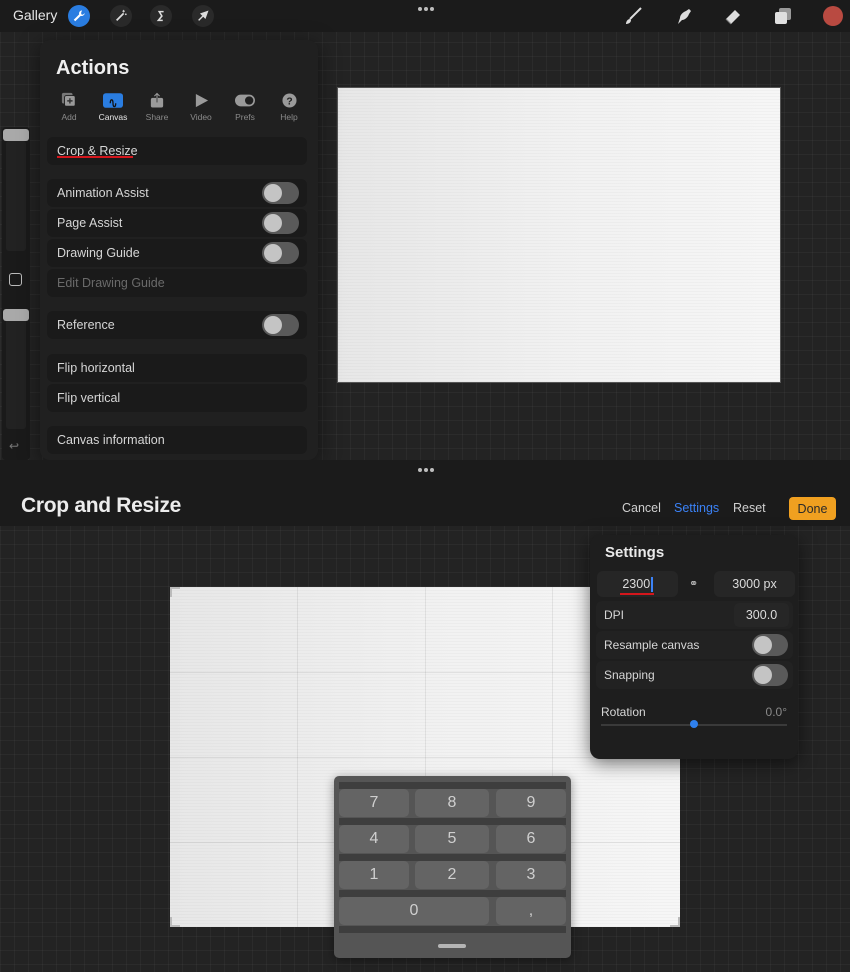 The image size is (850, 972). I want to click on canvas-icon, so click(113, 100).